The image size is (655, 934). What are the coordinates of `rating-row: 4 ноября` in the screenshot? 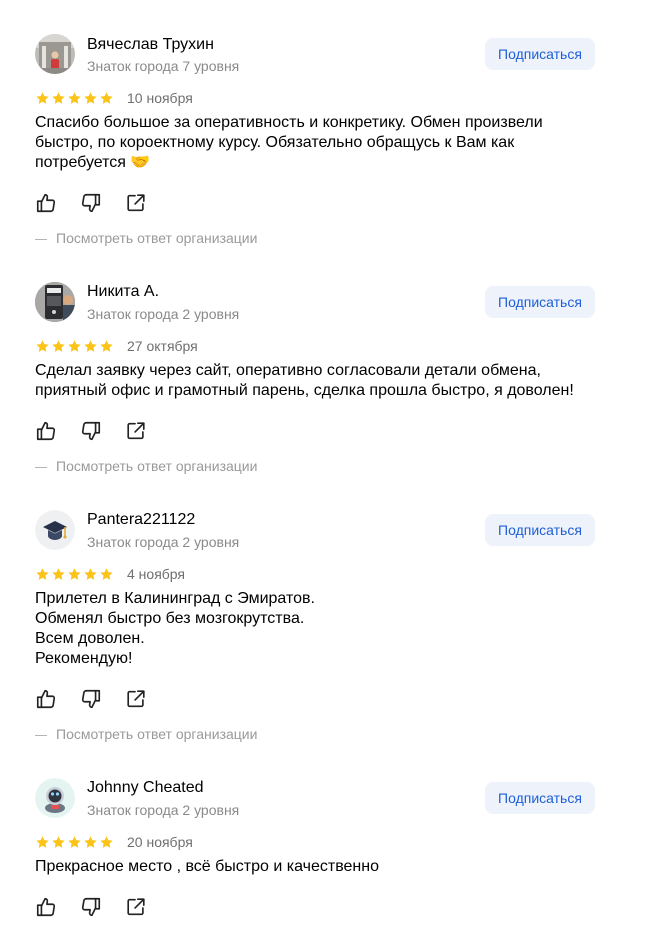 It's located at (110, 574).